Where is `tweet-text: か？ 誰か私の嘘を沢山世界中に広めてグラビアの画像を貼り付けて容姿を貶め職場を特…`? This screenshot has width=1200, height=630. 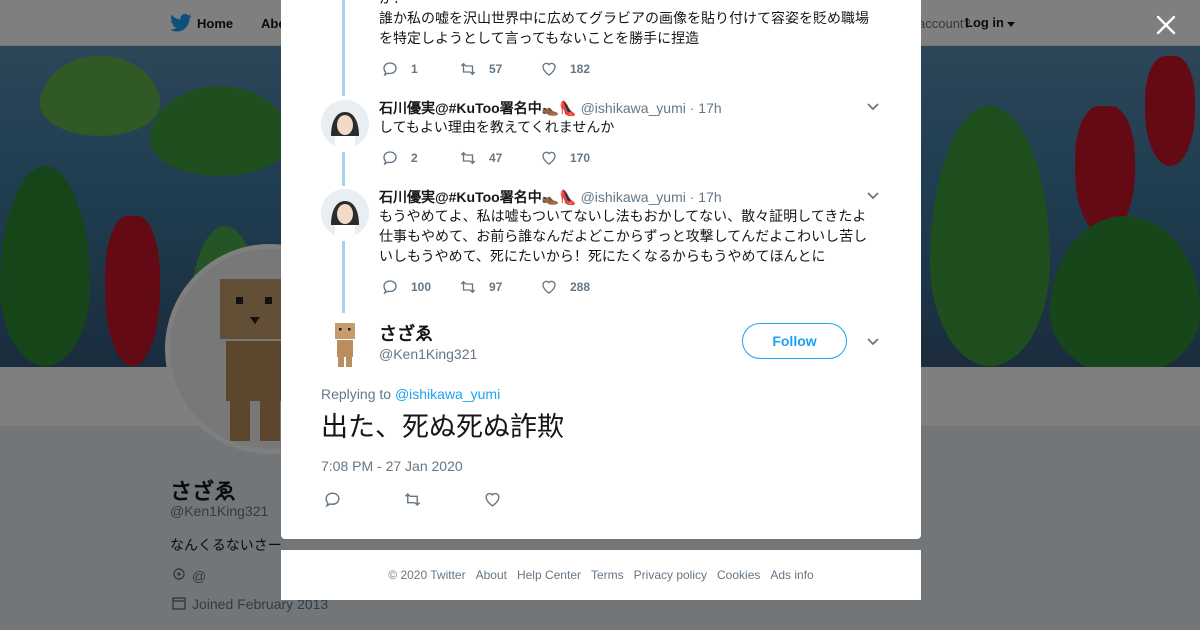
tweet-text: か？ 誰か私の嘘を沢山世界中に広めてグラビアの画像を貼り付けて容姿を貶め職場を特… is located at coordinates (624, 23).